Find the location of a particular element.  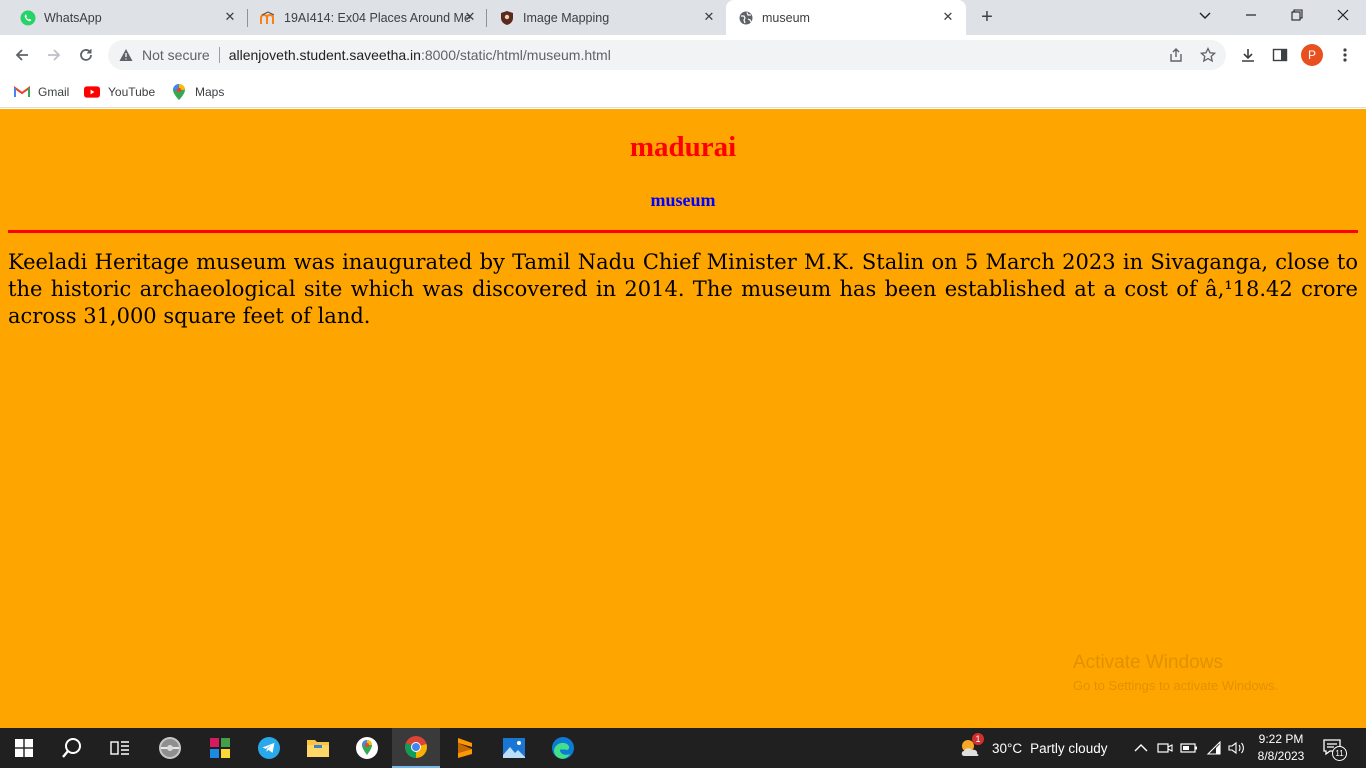

kebab-menu-icon is located at coordinates (1345, 55).